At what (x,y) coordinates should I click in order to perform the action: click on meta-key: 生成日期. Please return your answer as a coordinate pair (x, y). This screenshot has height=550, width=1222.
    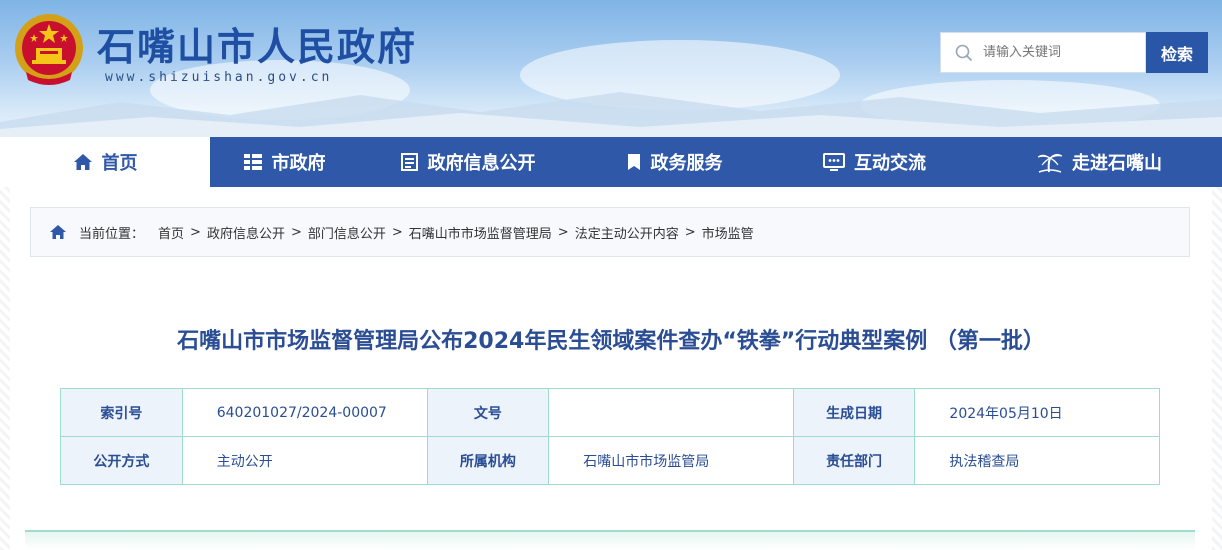
    Looking at the image, I should click on (854, 412).